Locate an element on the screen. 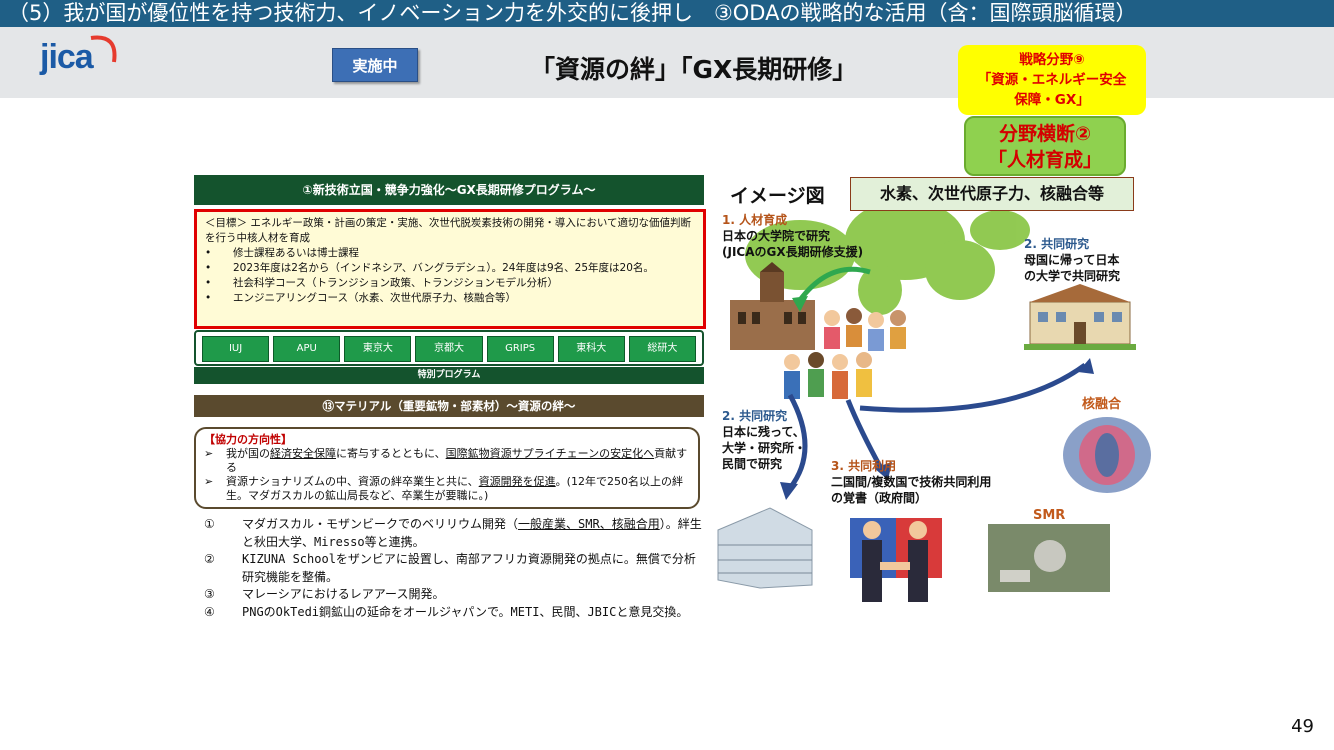  smr-plant-icon is located at coordinates (1049, 558).